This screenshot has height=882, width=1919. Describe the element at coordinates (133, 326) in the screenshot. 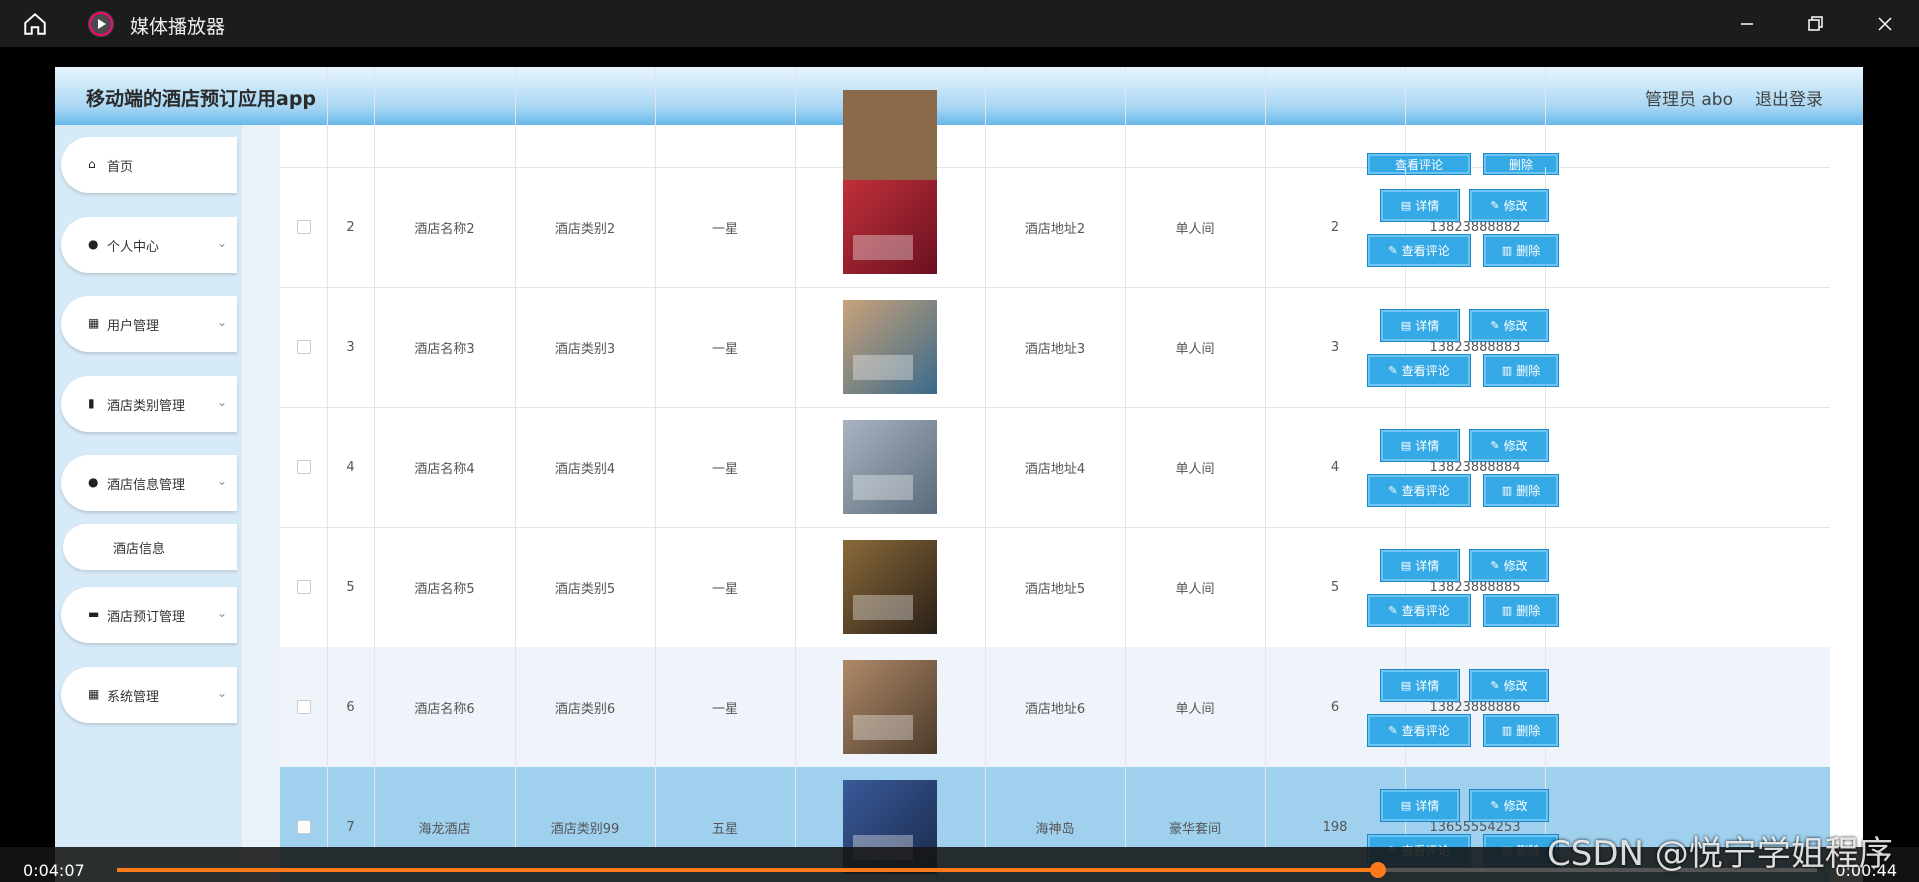

I see `sidebar-item-label: 用户管理` at that location.